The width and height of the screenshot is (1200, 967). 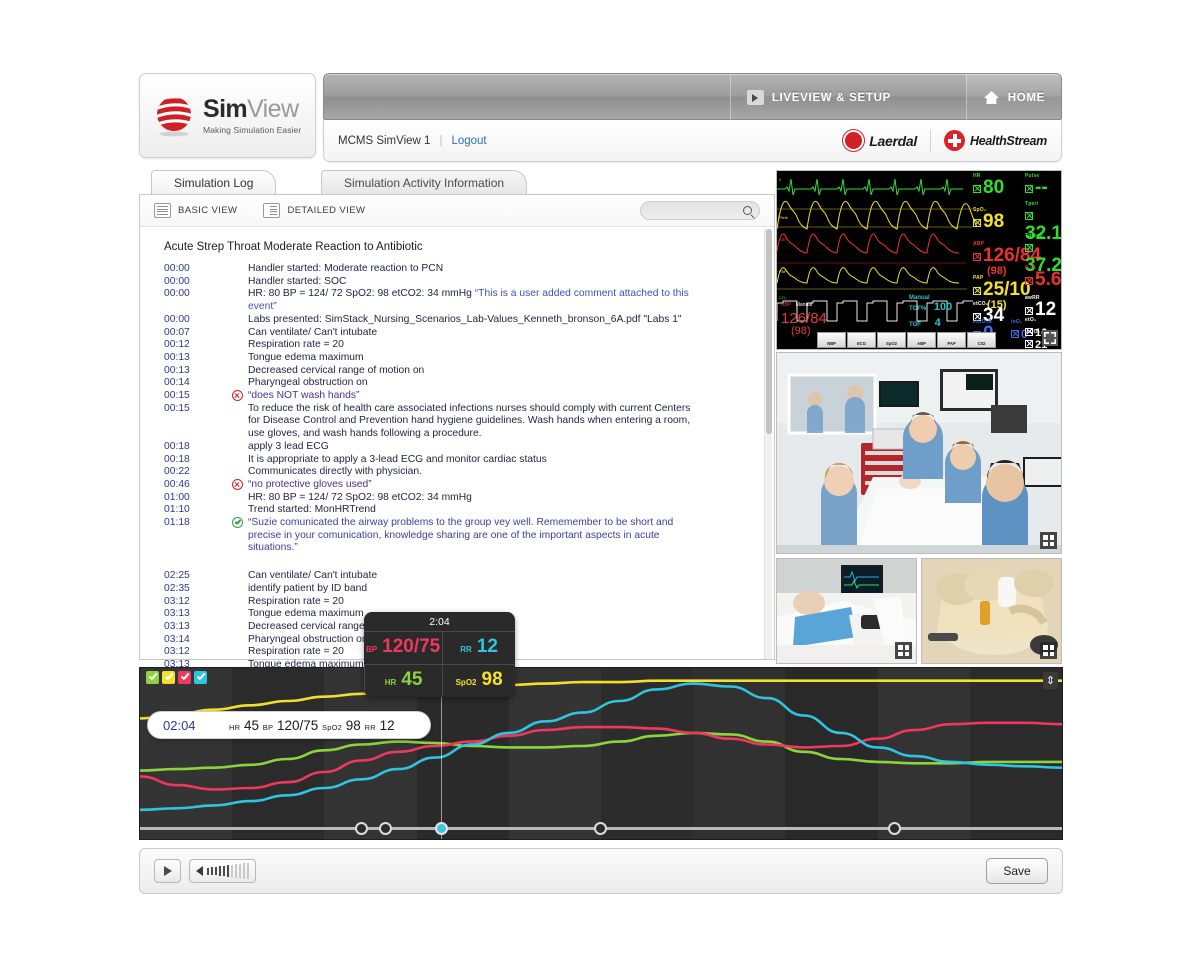 What do you see at coordinates (469, 333) in the screenshot?
I see `log-entry-row: 00:07 Can ventilate/ Can't intubate` at bounding box center [469, 333].